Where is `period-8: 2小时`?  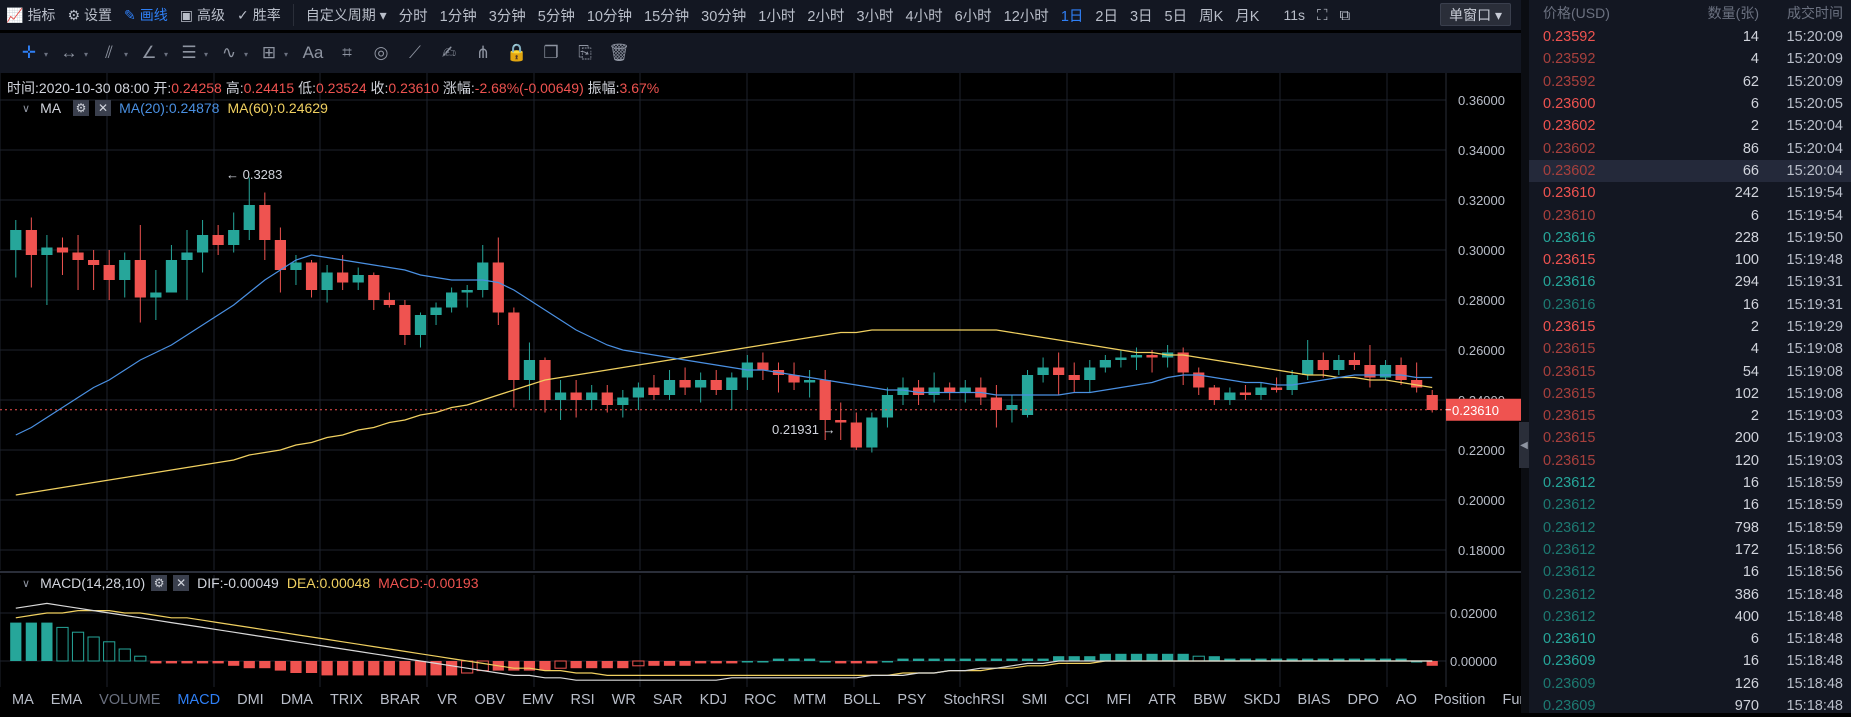 period-8: 2小时 is located at coordinates (825, 15).